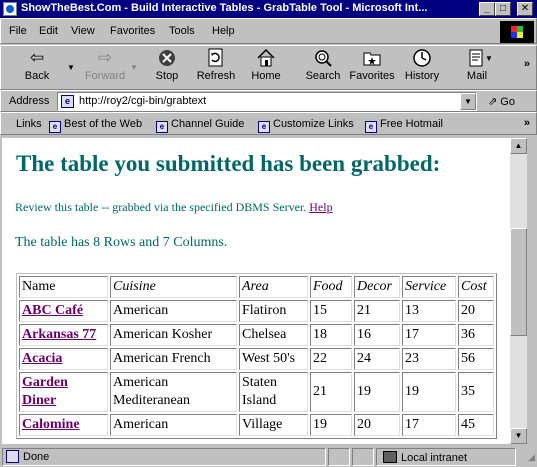  I want to click on cell-name: Calomine, so click(63, 425).